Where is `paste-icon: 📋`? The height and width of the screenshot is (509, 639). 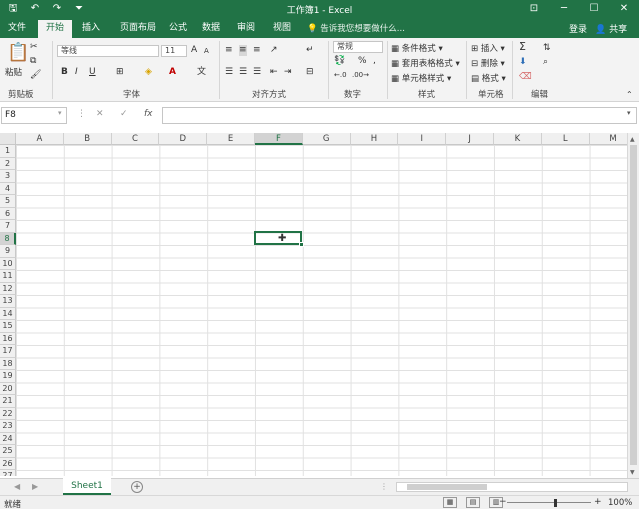 paste-icon: 📋 is located at coordinates (18, 53).